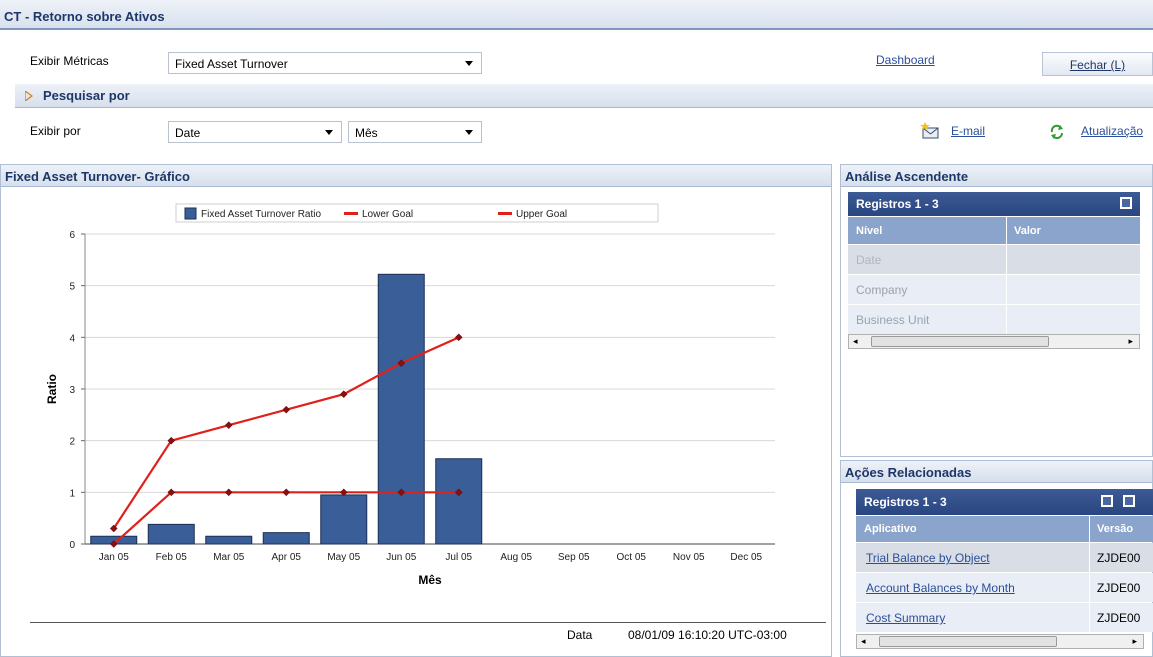 This screenshot has height=657, width=1153. Describe the element at coordinates (29, 96) in the screenshot. I see `expand-arrow-icon` at that location.